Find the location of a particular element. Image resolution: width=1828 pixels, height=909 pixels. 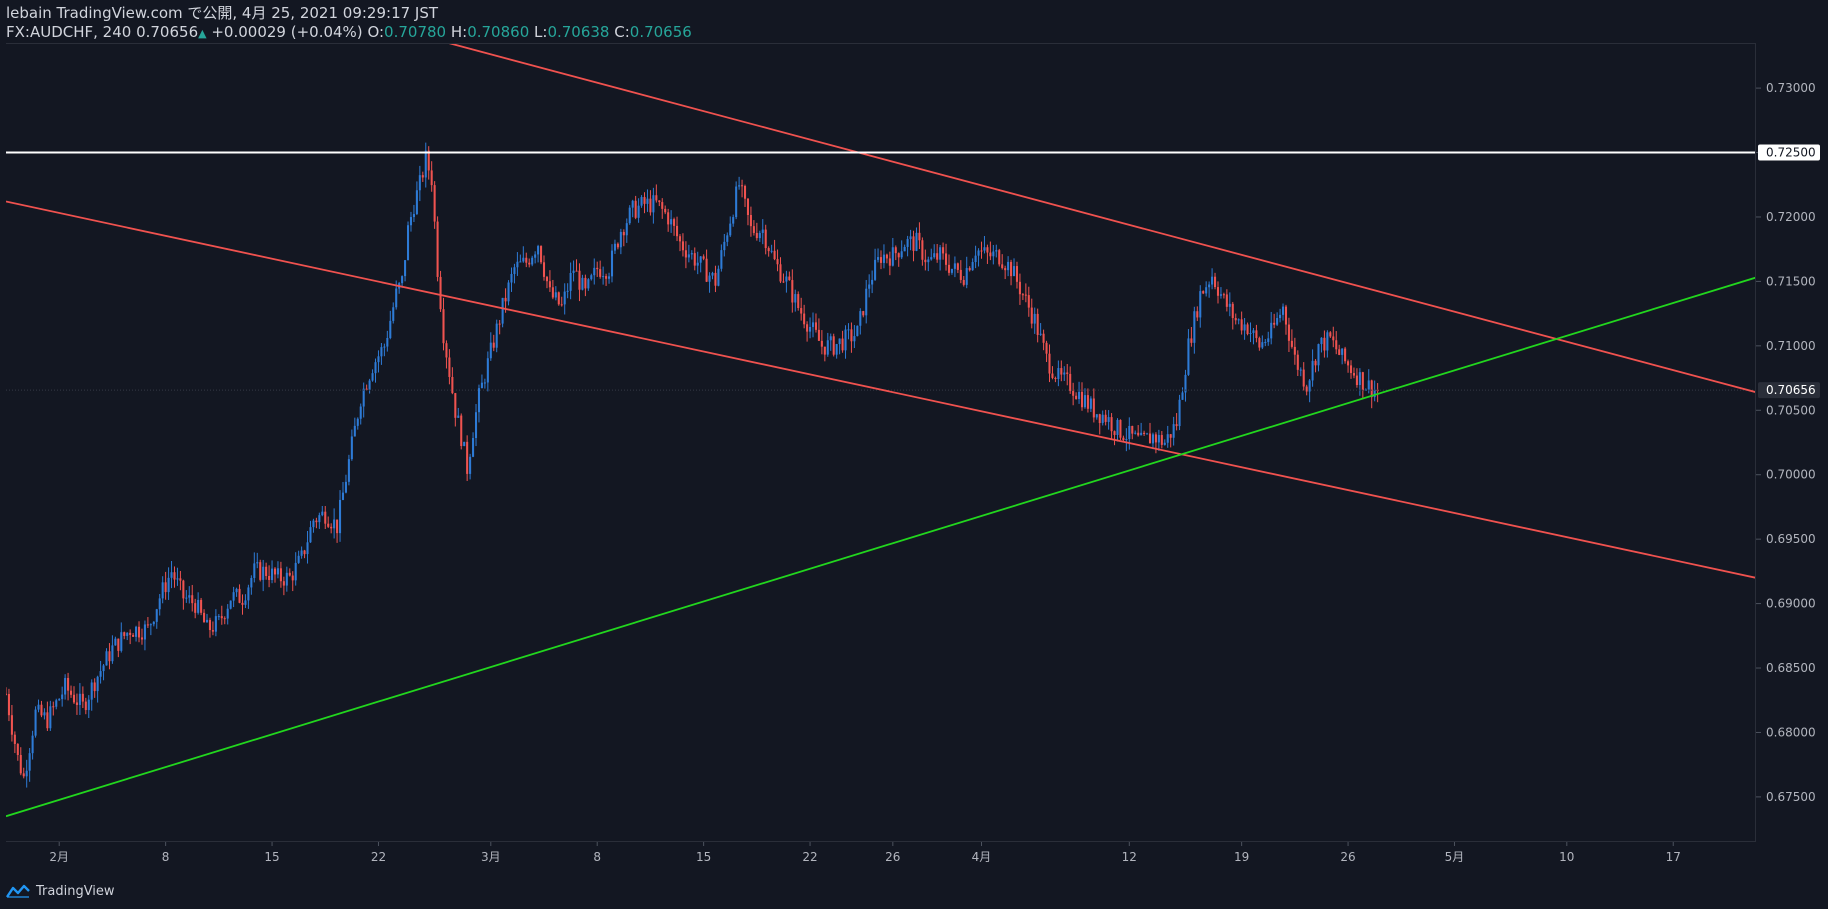

y-tick-label: 0.73000 is located at coordinates (1791, 88).